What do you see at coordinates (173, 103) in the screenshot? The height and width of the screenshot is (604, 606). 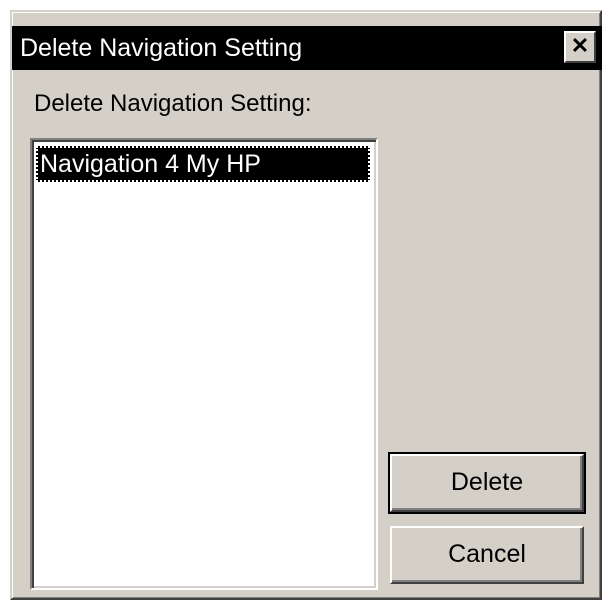 I see `prompt-label: Delete Navigation Setting:` at bounding box center [173, 103].